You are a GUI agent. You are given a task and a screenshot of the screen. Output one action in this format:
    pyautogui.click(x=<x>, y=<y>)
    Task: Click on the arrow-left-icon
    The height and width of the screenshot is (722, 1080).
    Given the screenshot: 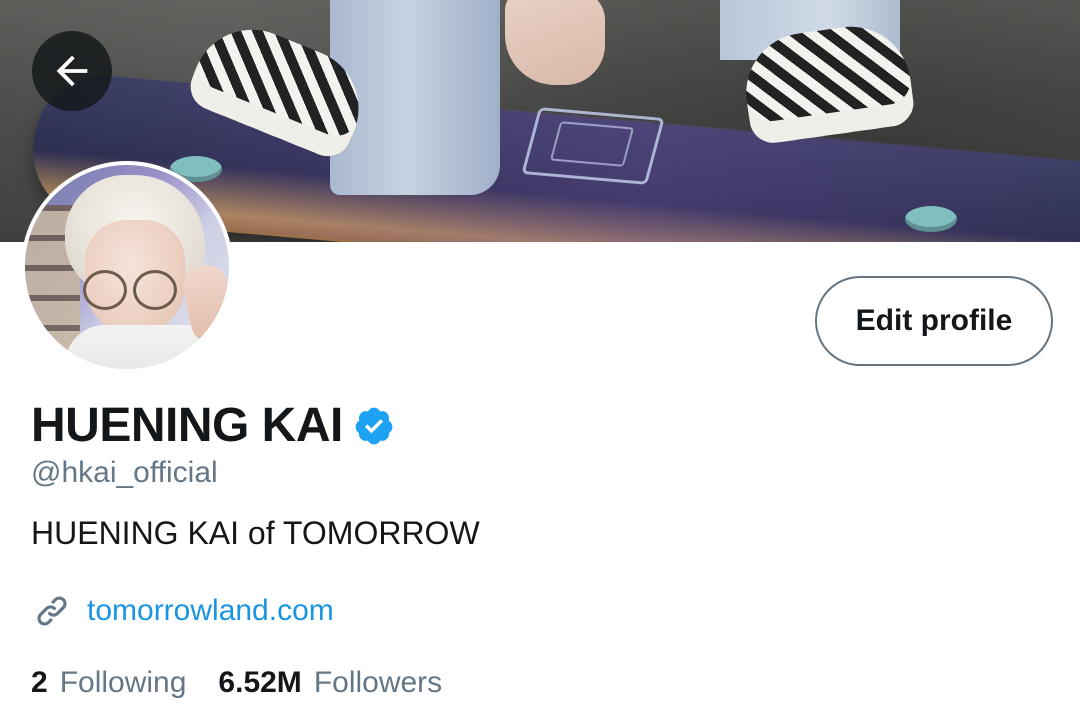 What is the action you would take?
    pyautogui.click(x=72, y=71)
    